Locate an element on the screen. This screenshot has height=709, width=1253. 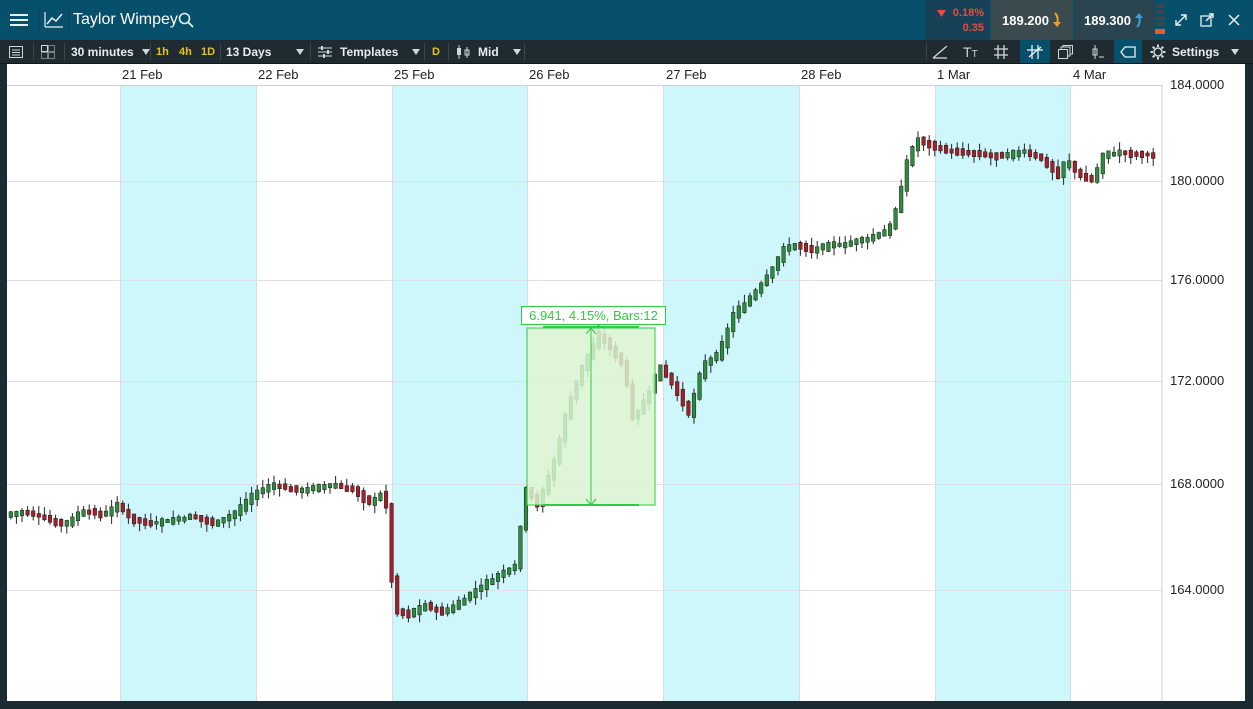
expand-icon is located at coordinates (1181, 20).